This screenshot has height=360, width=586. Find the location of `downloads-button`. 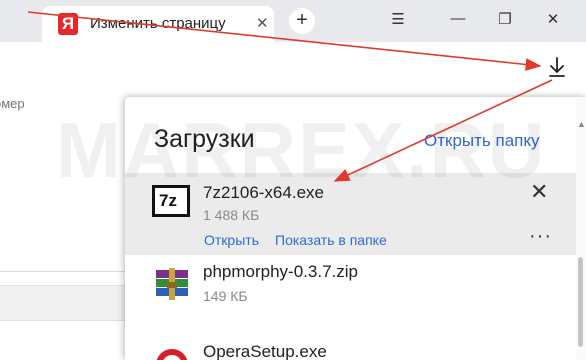

downloads-button is located at coordinates (557, 67).